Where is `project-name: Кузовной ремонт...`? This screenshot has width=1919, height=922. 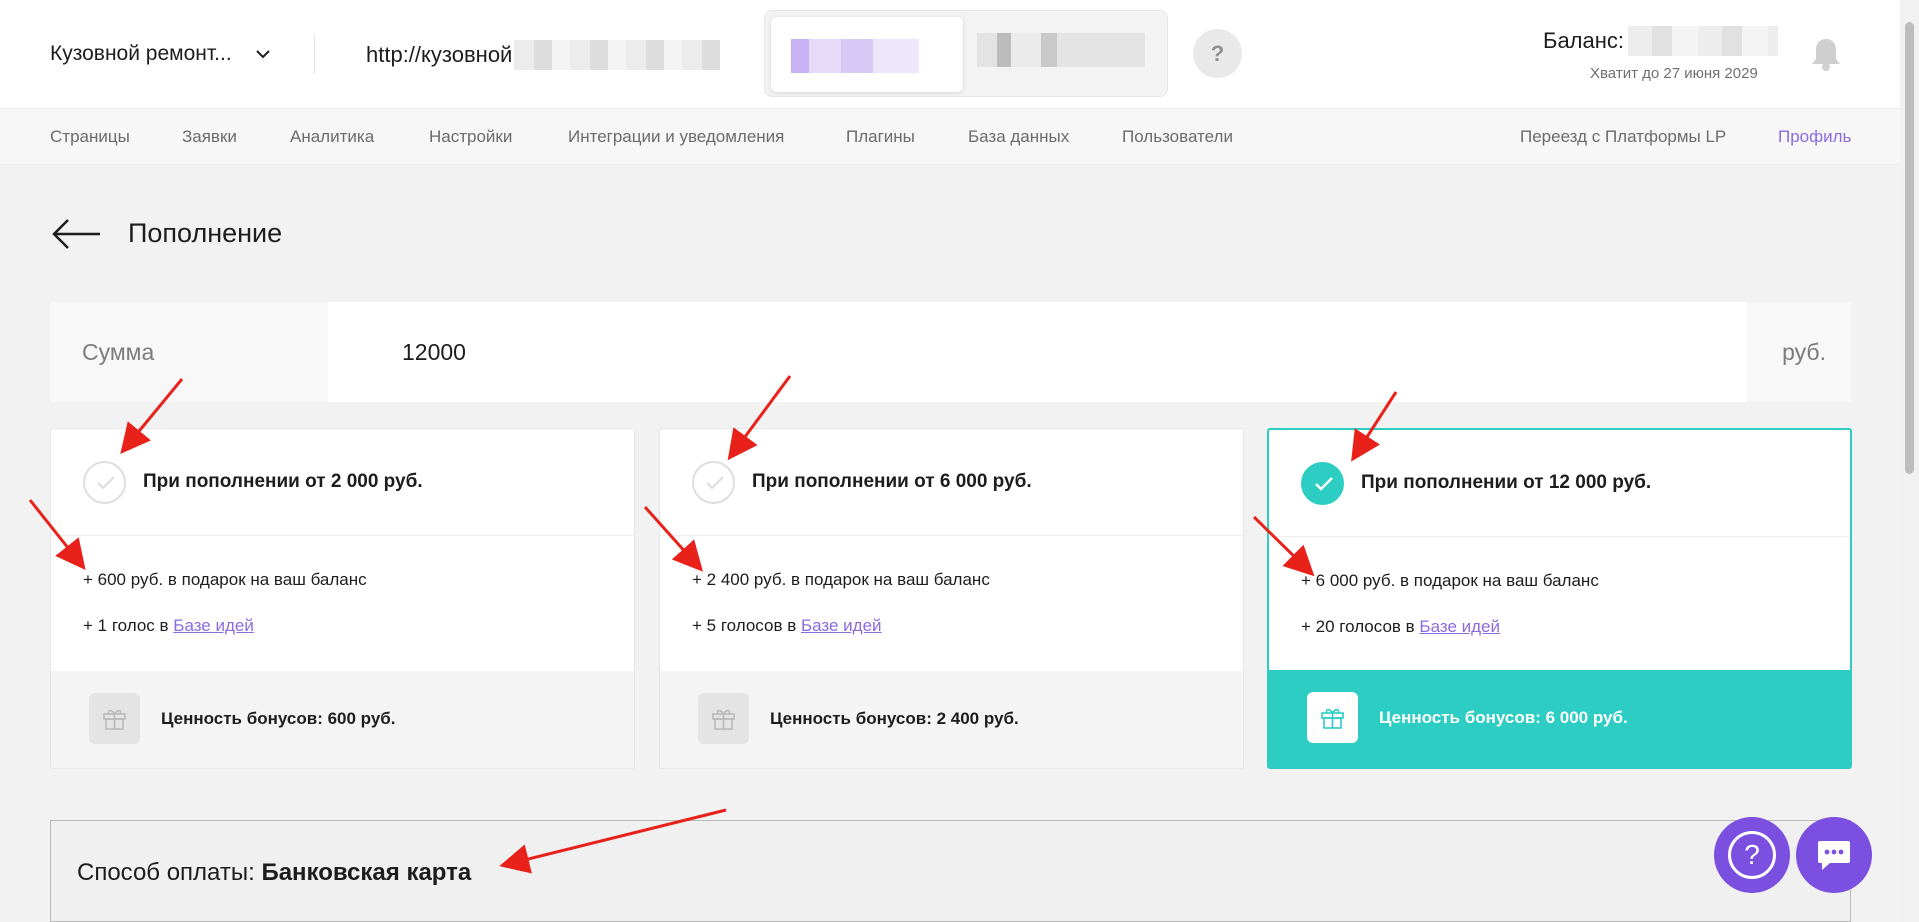 project-name: Кузовной ремонт... is located at coordinates (141, 53).